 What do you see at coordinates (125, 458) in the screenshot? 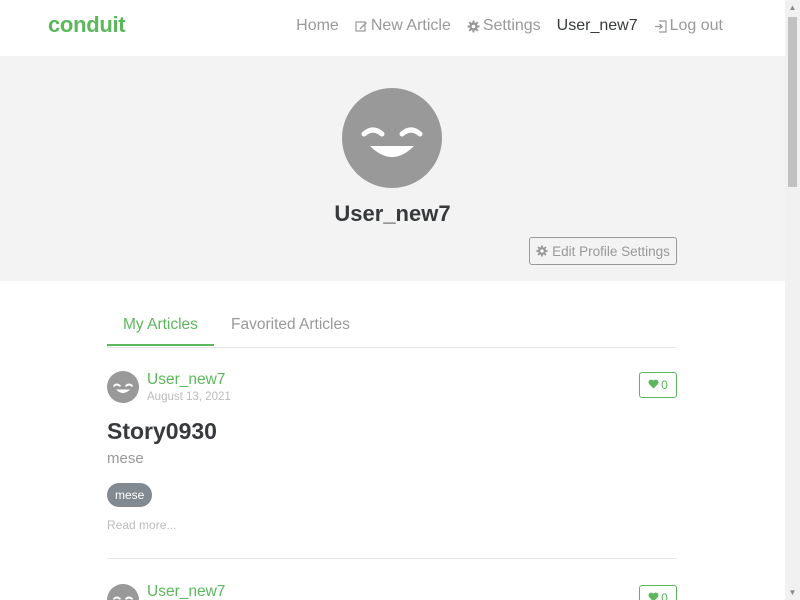
I see `article-description: mese` at bounding box center [125, 458].